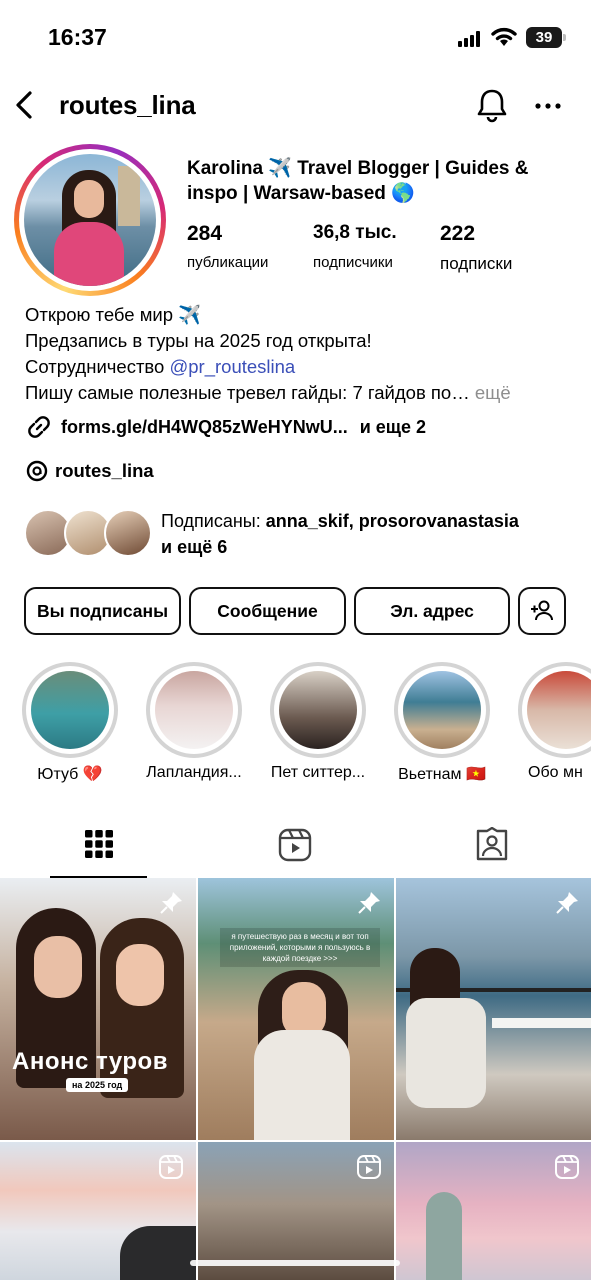  What do you see at coordinates (198, 340) in the screenshot?
I see `bio-line: Предзапись в туры на 2025 год открыта!` at bounding box center [198, 340].